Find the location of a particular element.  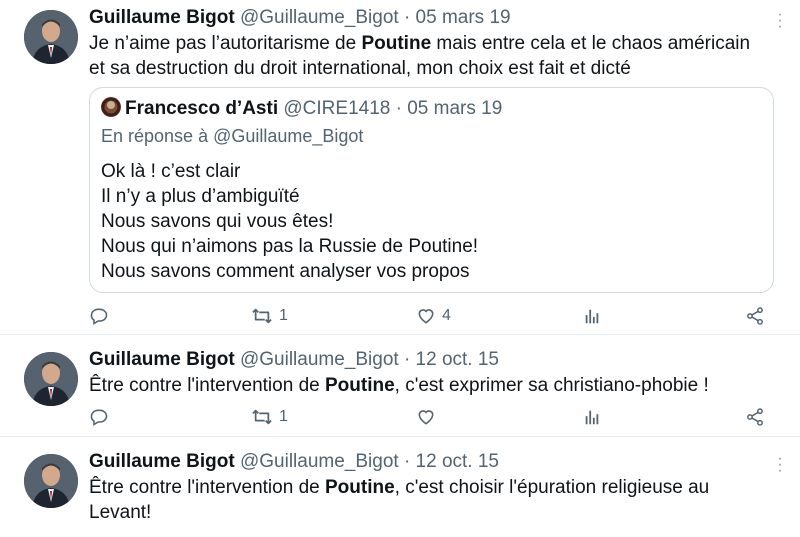

quote-line: Ok là ! c’est clair is located at coordinates (171, 171).